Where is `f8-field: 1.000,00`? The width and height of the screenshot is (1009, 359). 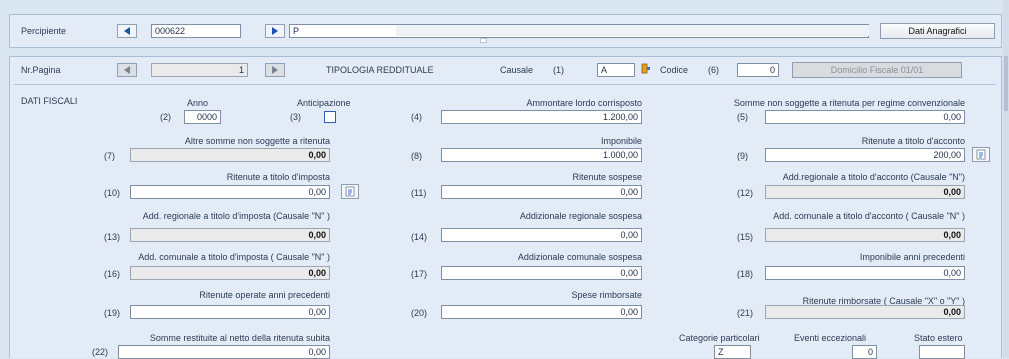 f8-field: 1.000,00 is located at coordinates (541, 155).